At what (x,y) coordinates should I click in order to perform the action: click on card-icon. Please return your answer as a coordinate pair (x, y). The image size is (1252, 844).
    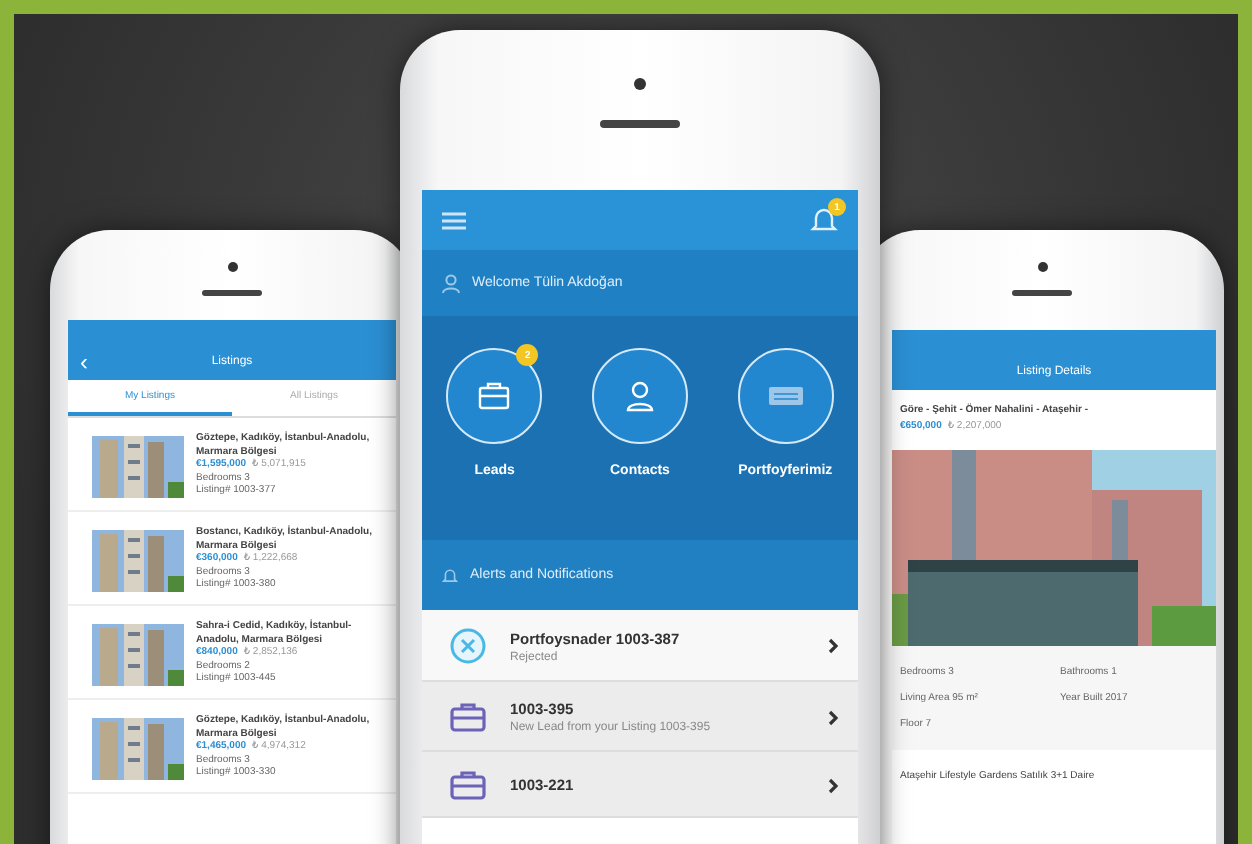
    Looking at the image, I should click on (785, 396).